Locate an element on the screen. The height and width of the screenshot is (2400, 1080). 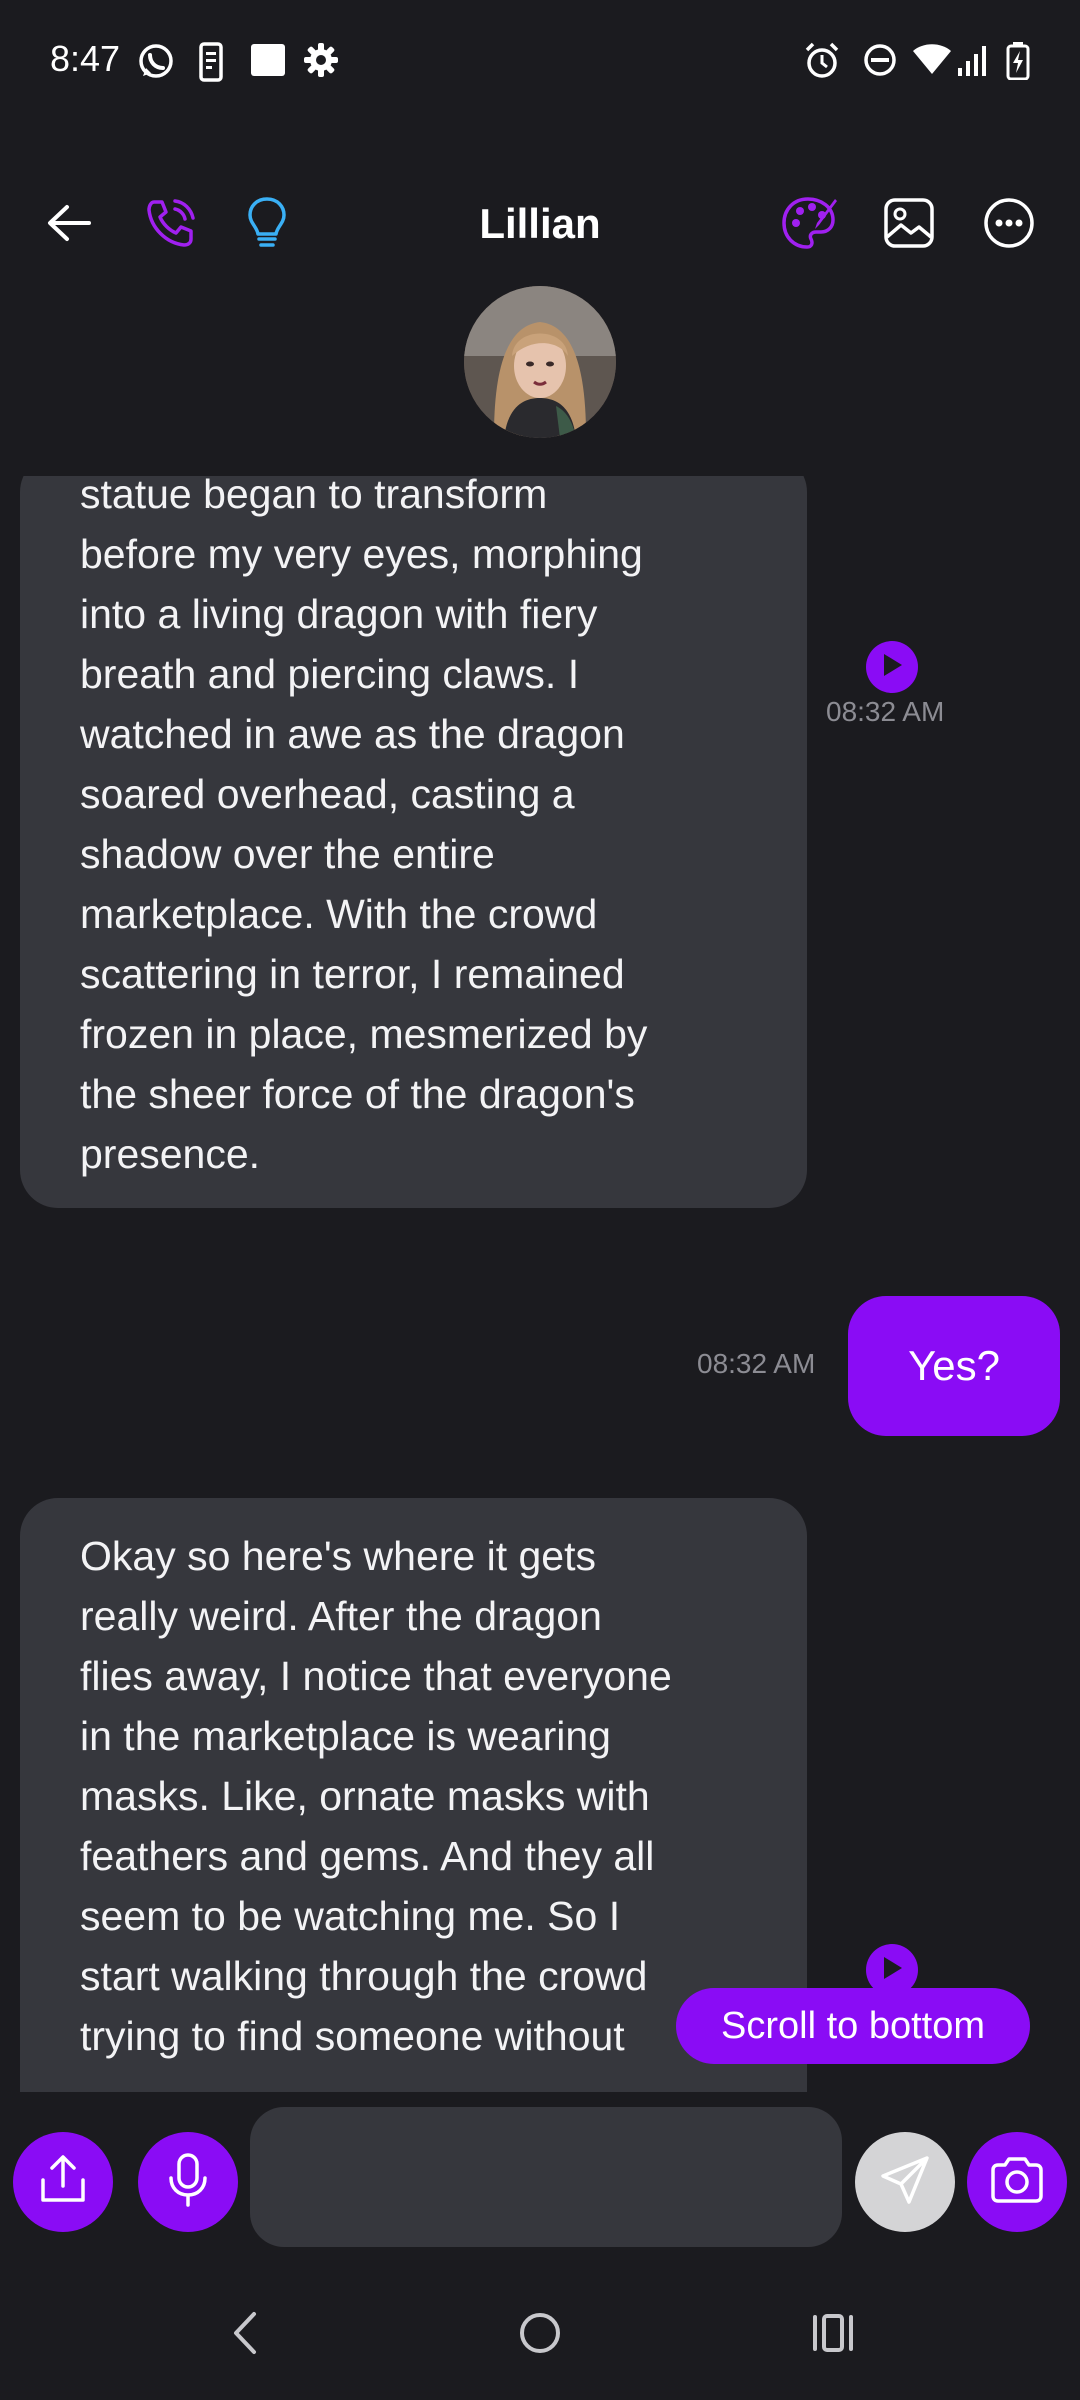
message-line: shadow over the entire is located at coordinates (287, 854).